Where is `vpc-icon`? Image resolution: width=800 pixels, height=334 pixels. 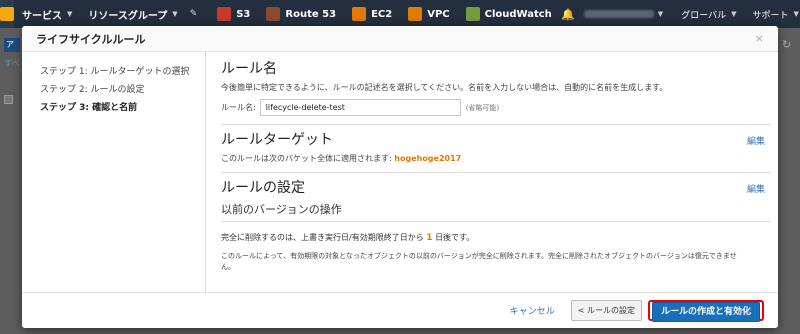
vpc-icon is located at coordinates (415, 14).